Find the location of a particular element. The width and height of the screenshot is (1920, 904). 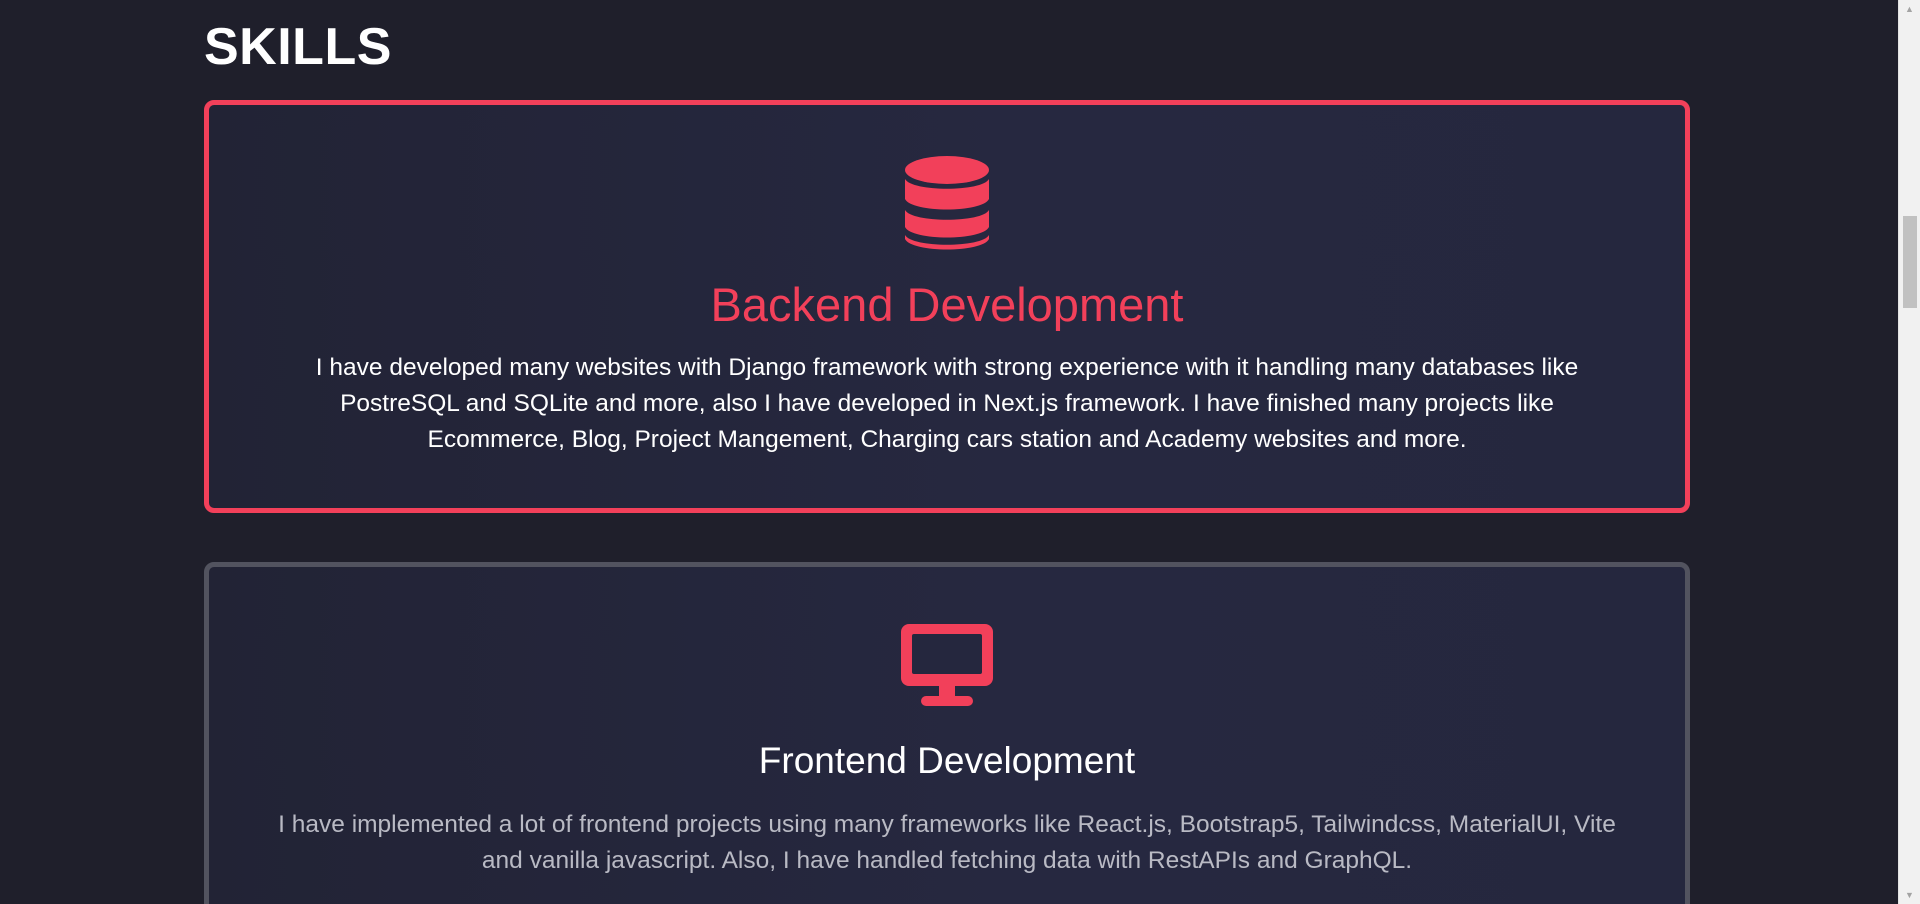

triangle-up-icon: ▲ is located at coordinates (1909, 9).